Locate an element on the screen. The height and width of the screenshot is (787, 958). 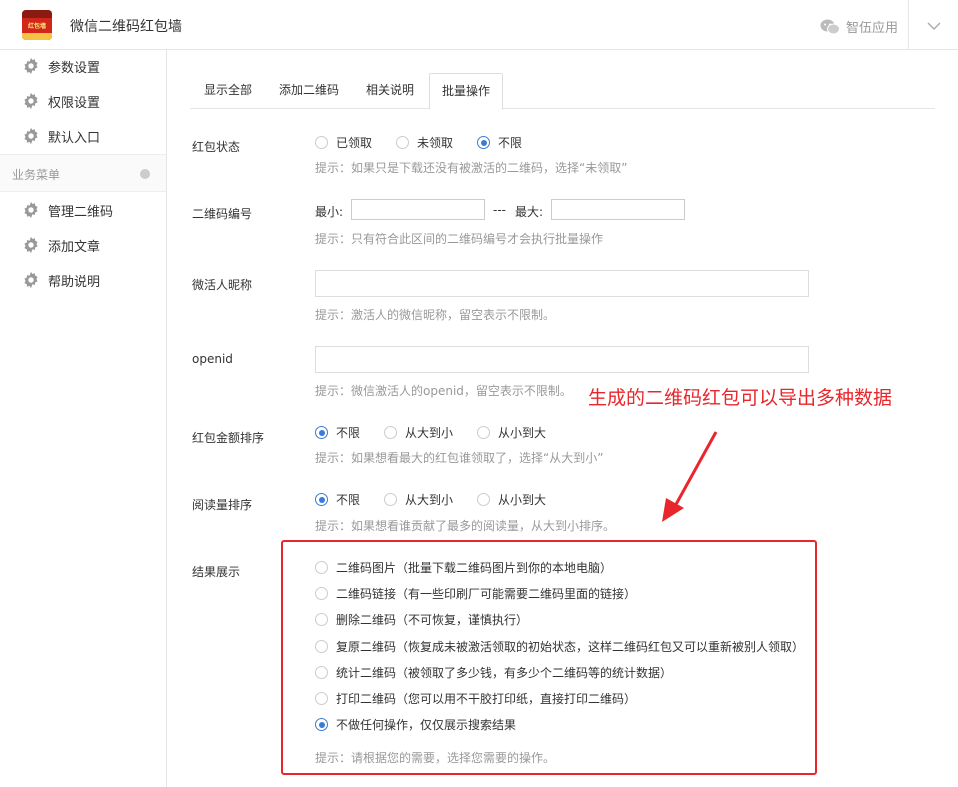
status-option-claimed: 已领取 is located at coordinates (343, 142).